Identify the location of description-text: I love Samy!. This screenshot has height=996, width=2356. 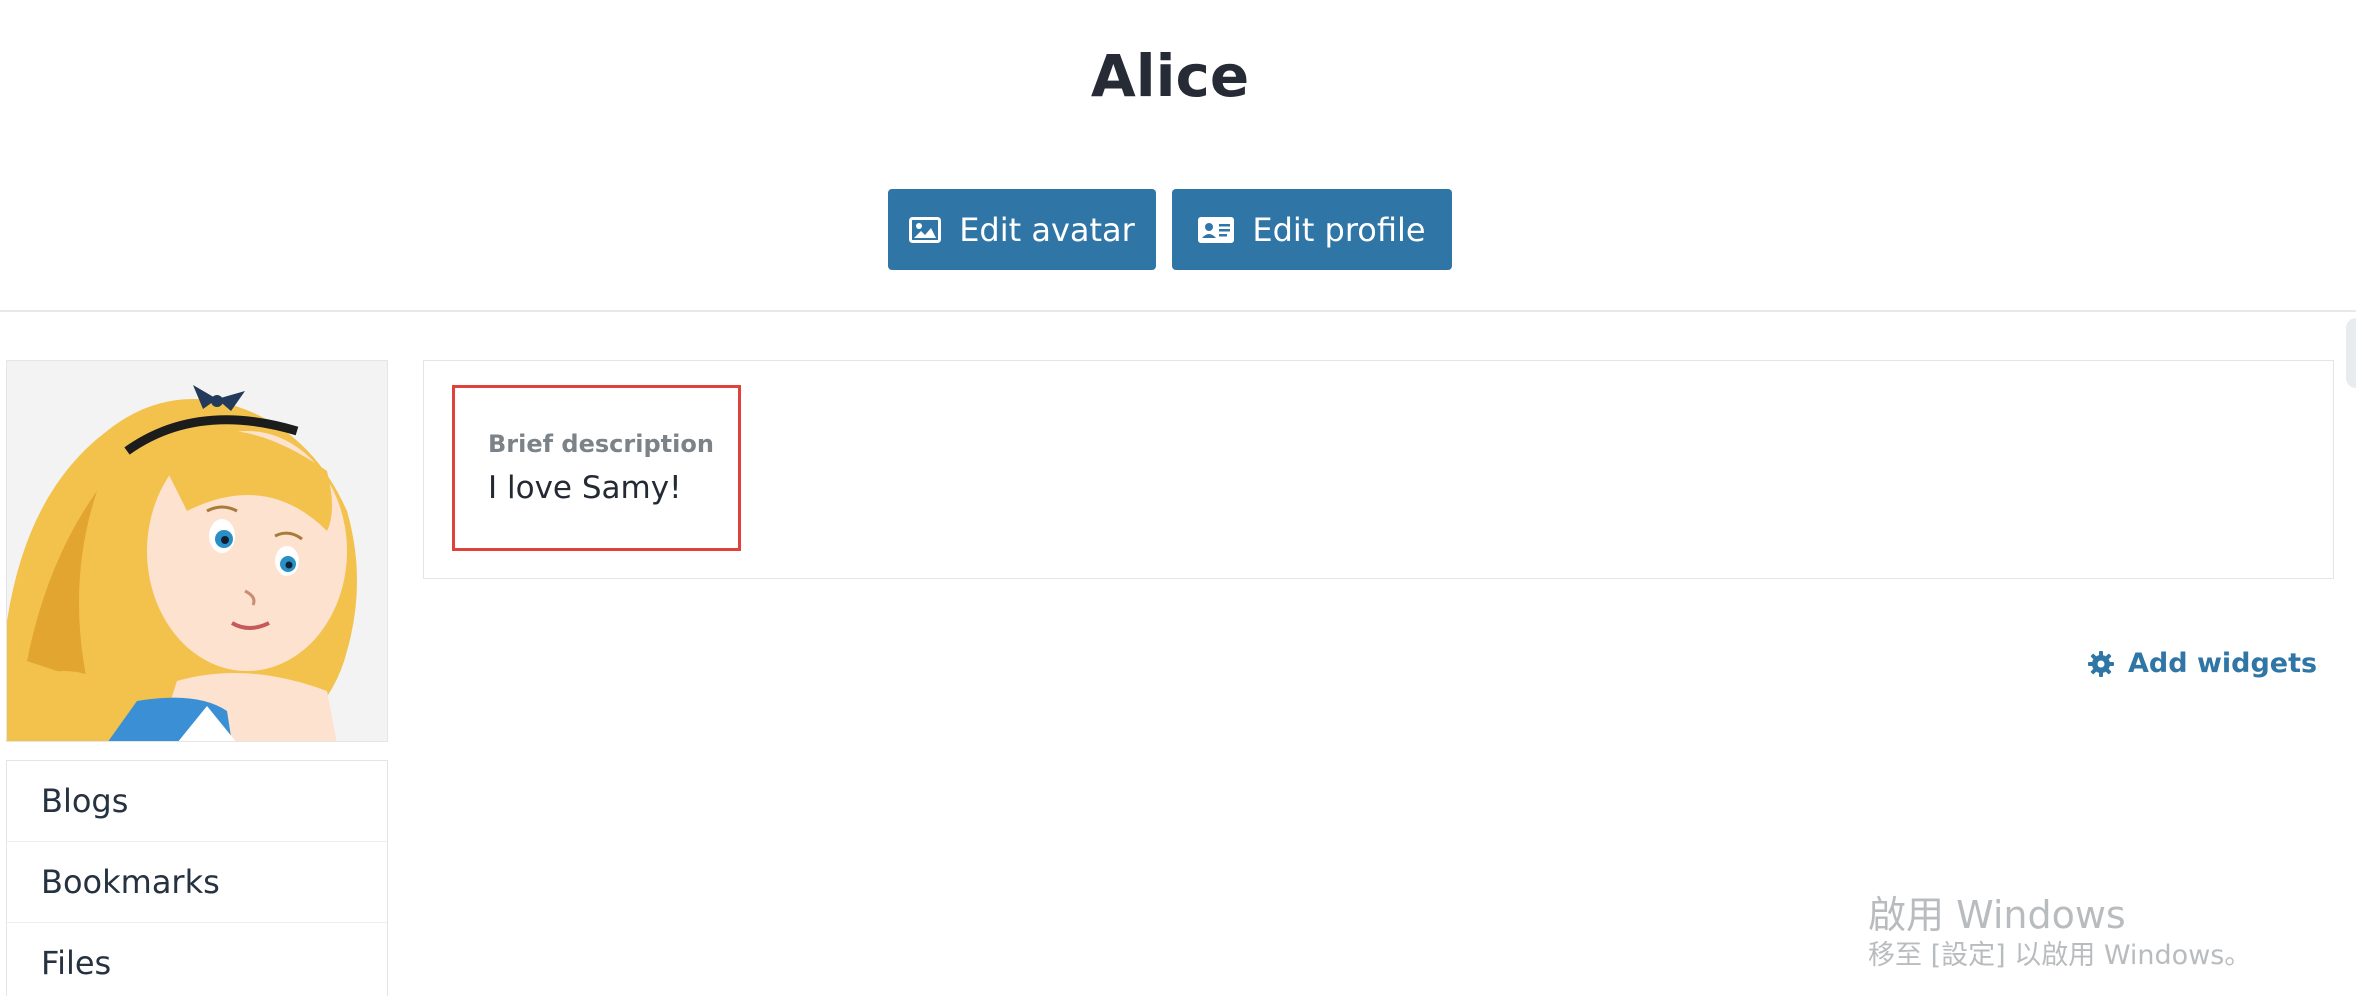
(585, 488).